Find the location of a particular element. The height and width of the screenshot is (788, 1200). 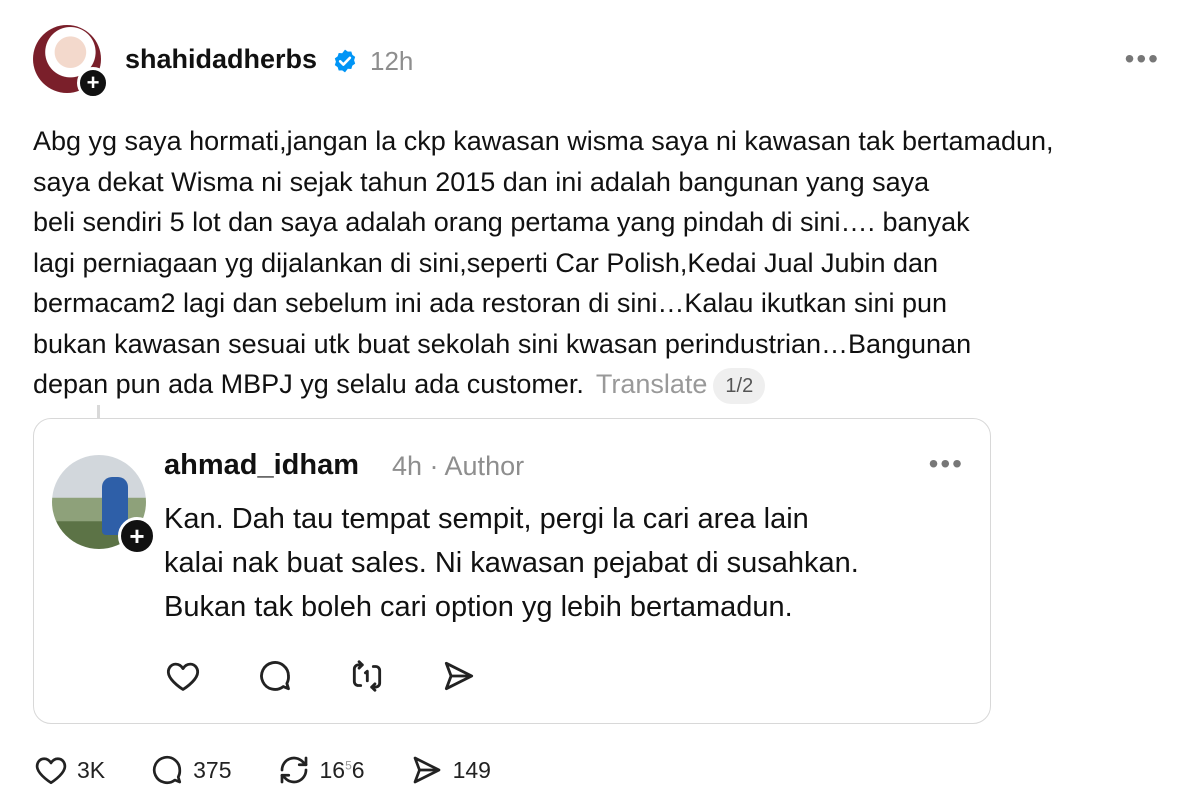

repost-stat: 1656 is located at coordinates (320, 770).